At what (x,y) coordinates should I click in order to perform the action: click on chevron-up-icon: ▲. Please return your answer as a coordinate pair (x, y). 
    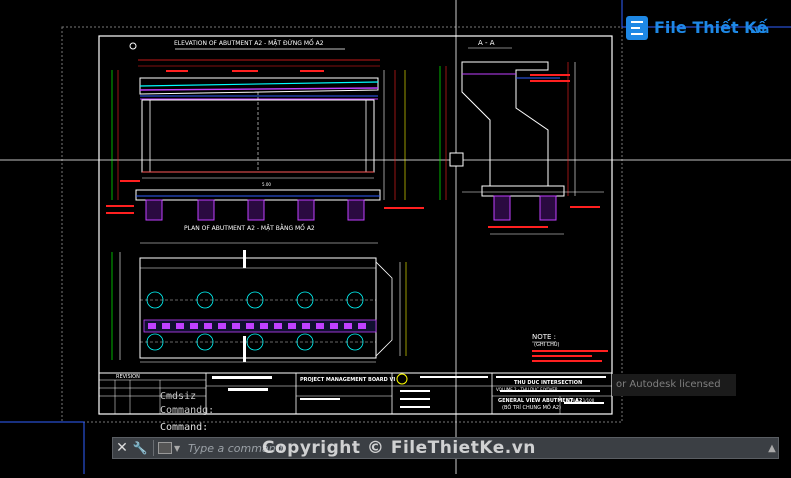
    Looking at the image, I should click on (772, 448).